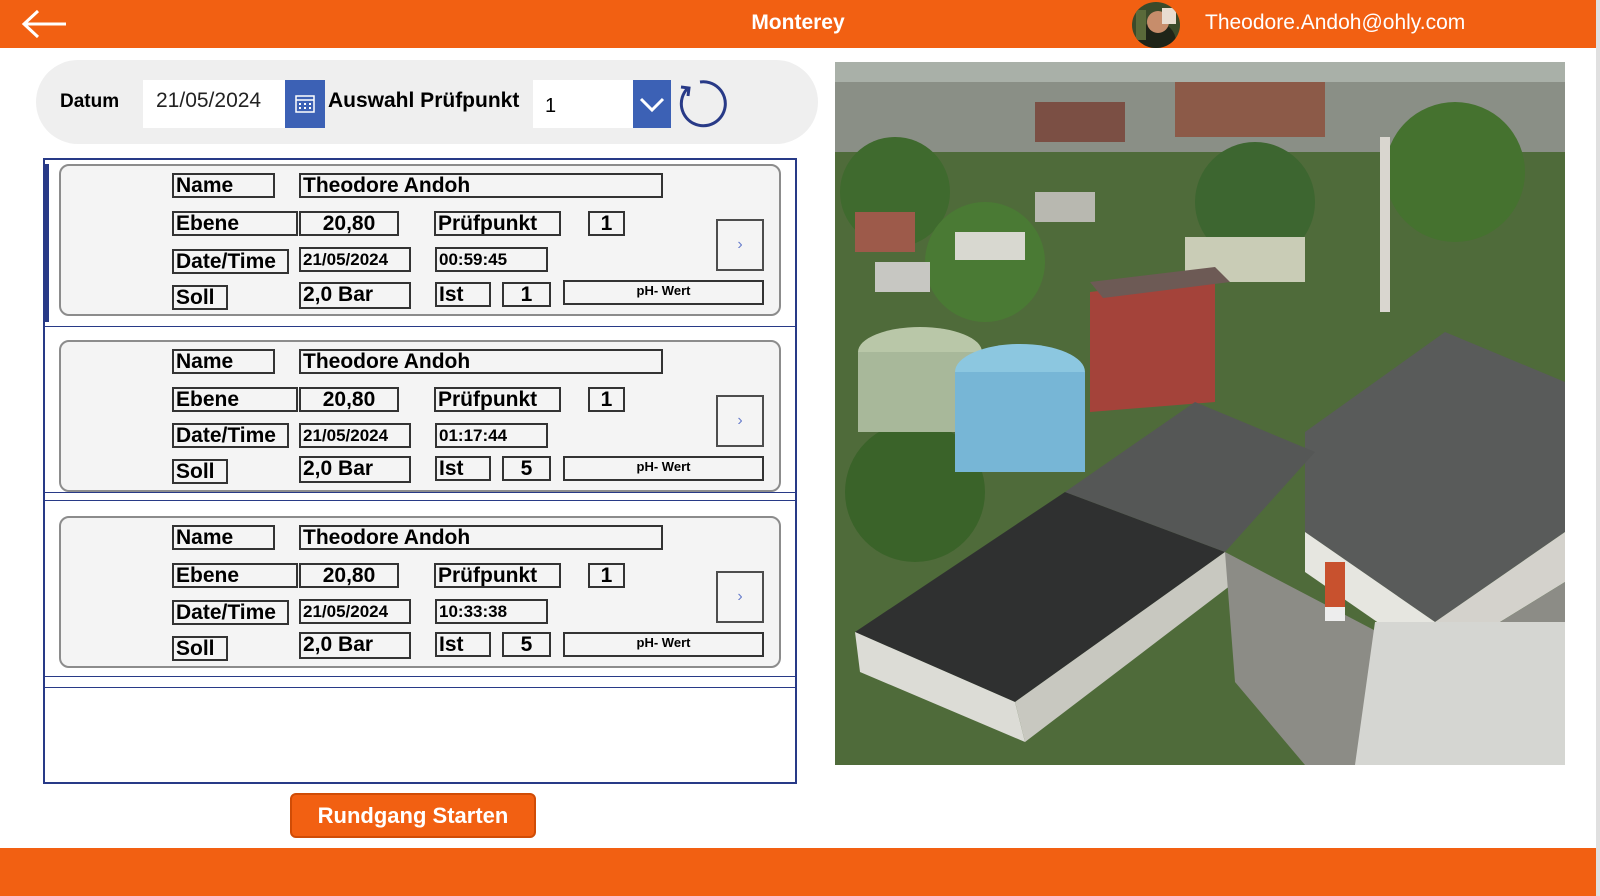  I want to click on ist-value: 1, so click(526, 294).